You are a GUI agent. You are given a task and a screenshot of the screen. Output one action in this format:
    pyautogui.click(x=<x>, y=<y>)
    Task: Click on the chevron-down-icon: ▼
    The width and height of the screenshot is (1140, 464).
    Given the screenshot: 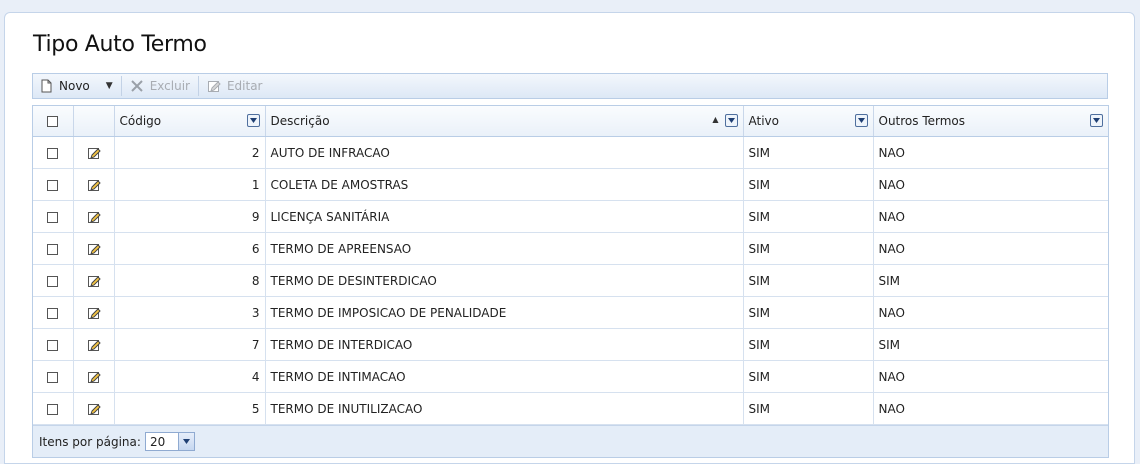 What is the action you would take?
    pyautogui.click(x=109, y=86)
    